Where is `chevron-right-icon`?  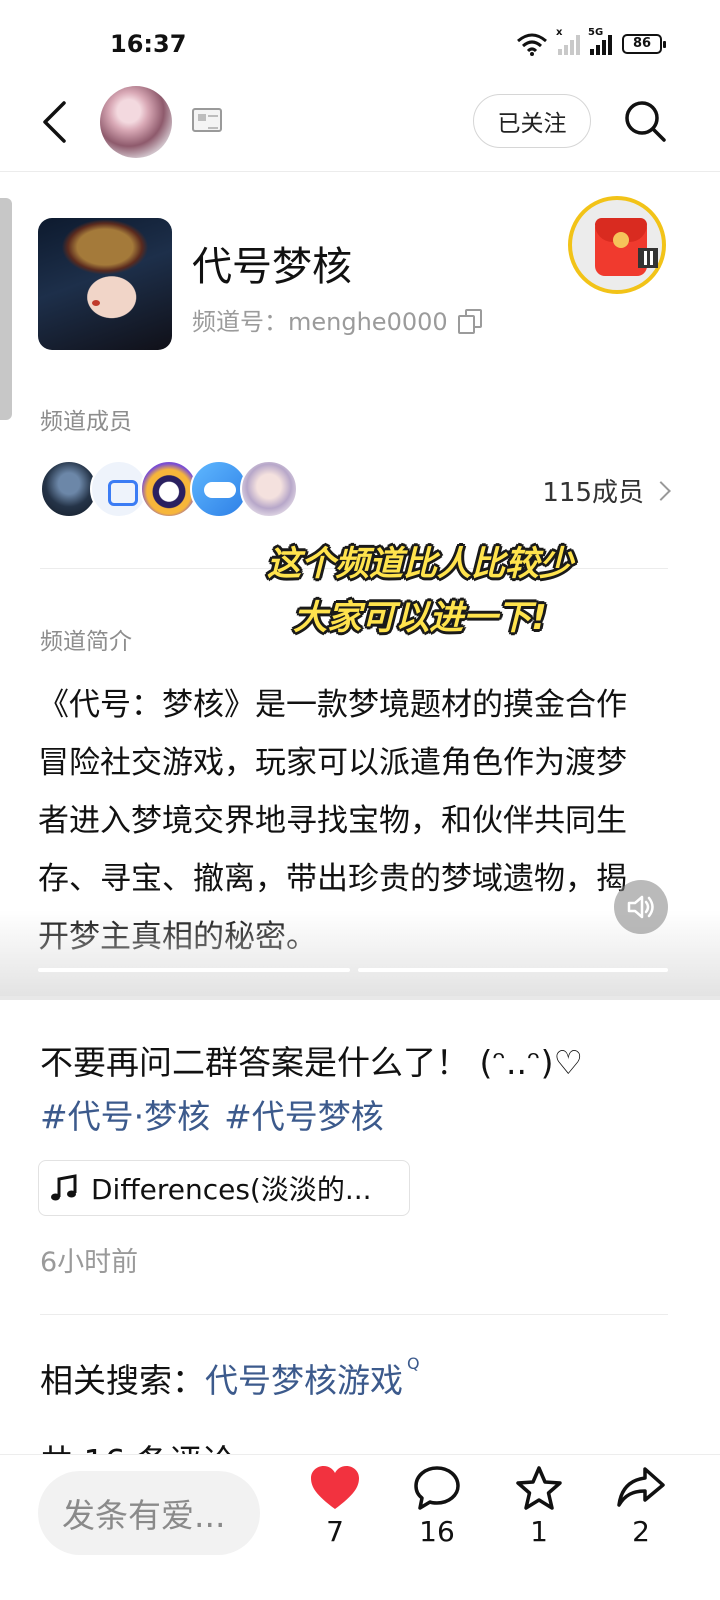 chevron-right-icon is located at coordinates (661, 490).